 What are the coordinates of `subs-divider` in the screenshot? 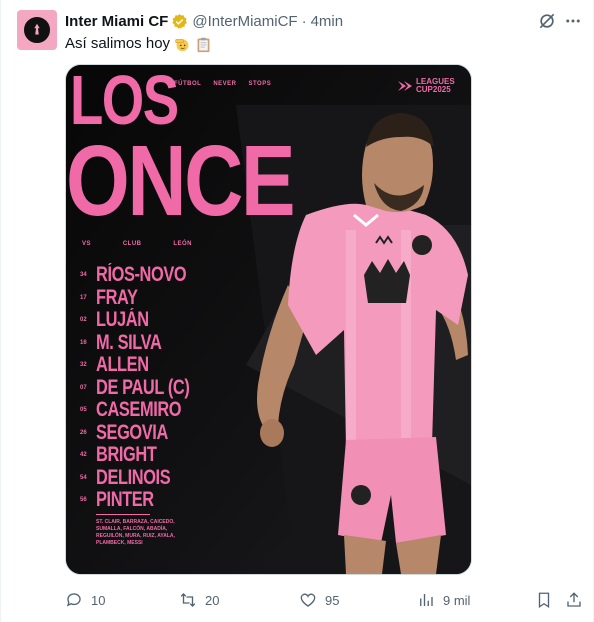 It's located at (123, 514).